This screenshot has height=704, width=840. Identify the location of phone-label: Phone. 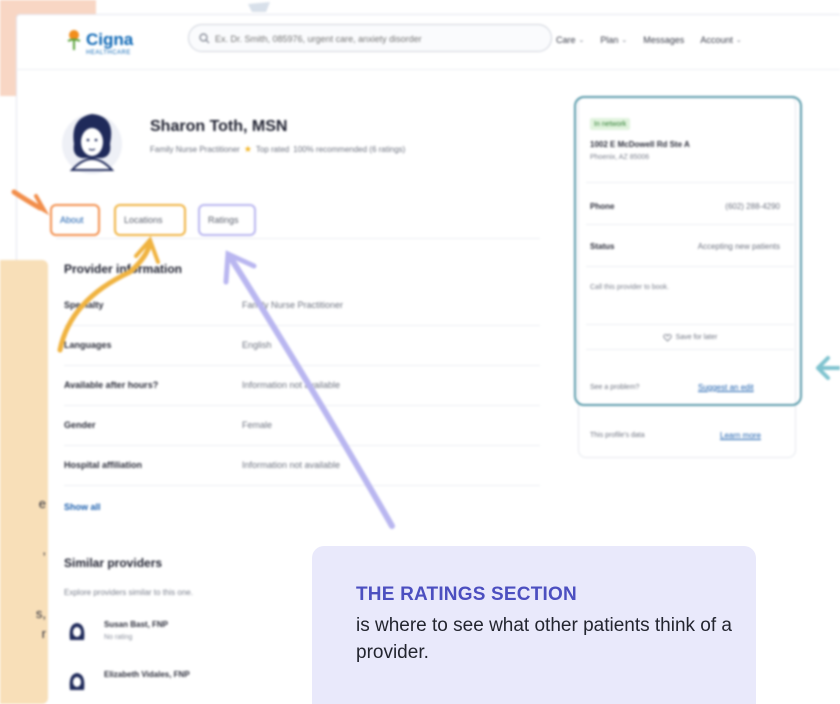
(602, 206).